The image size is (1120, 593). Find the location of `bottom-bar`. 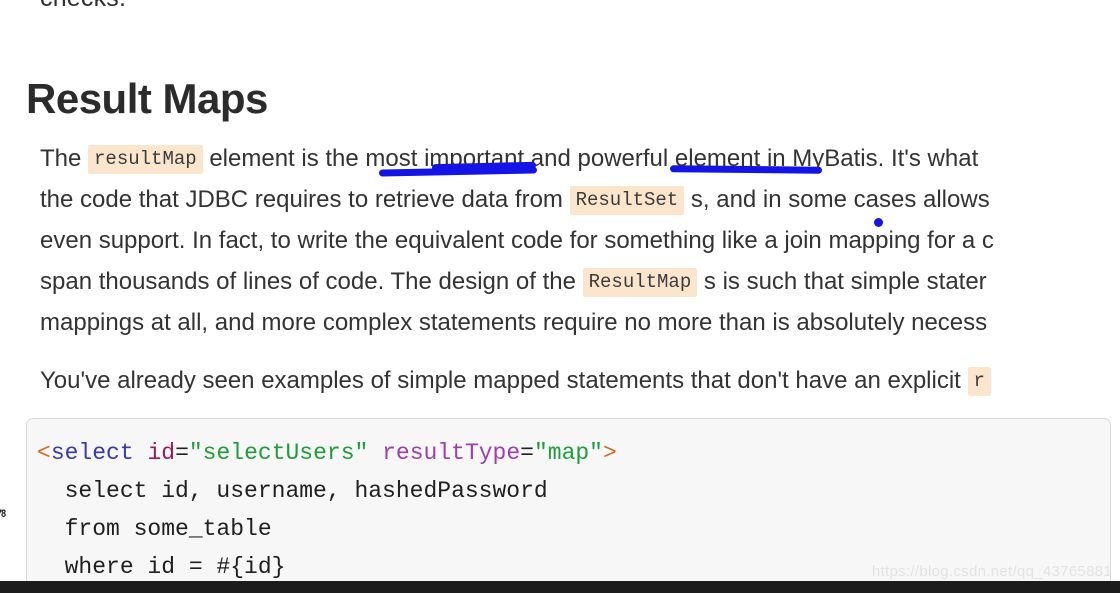

bottom-bar is located at coordinates (560, 587).